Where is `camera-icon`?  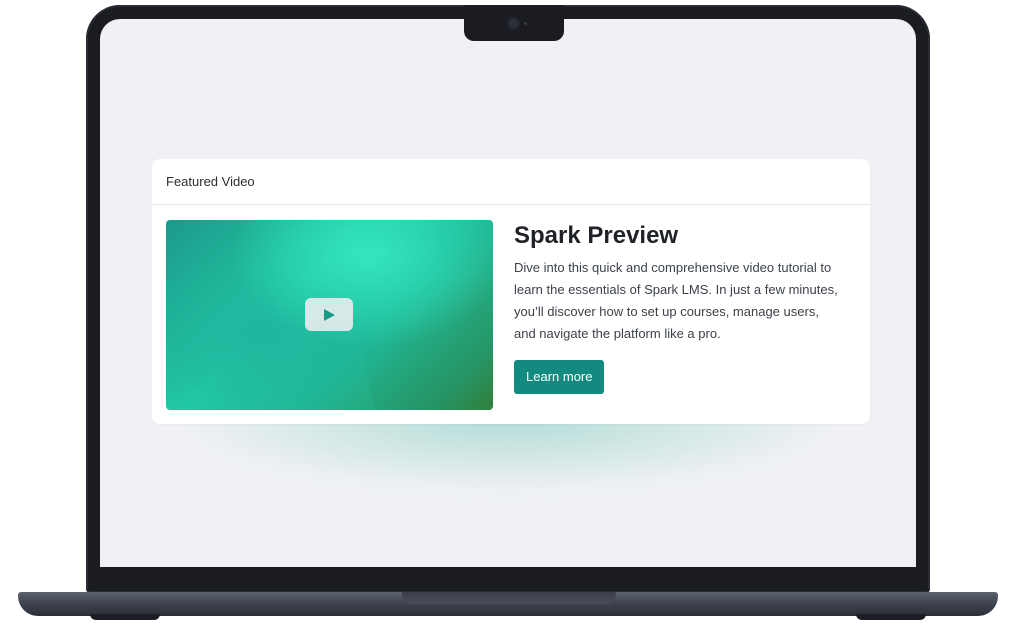 camera-icon is located at coordinates (513, 23).